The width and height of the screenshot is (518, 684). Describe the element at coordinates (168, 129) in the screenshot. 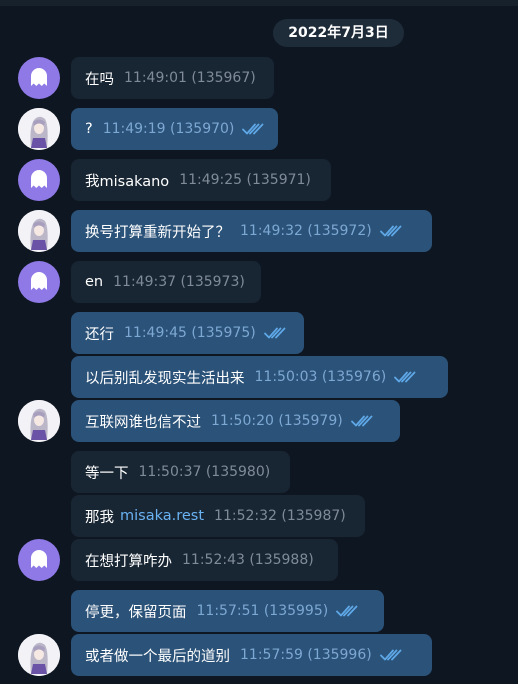

I see `timestamp-text: 11:49:19 (135970)` at that location.